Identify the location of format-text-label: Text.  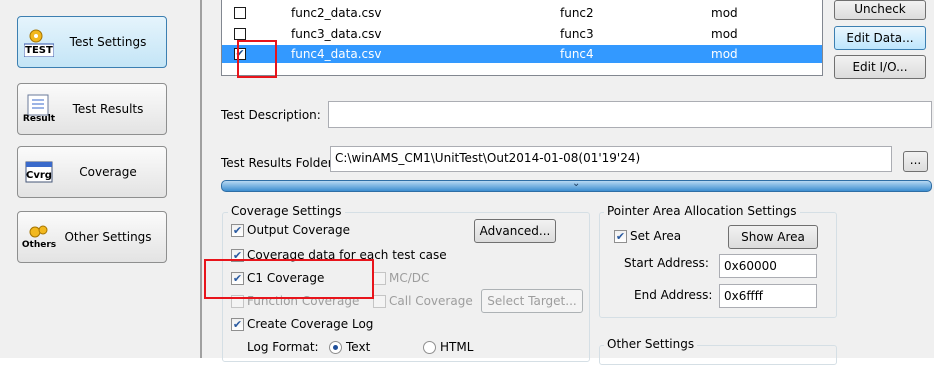
(358, 347).